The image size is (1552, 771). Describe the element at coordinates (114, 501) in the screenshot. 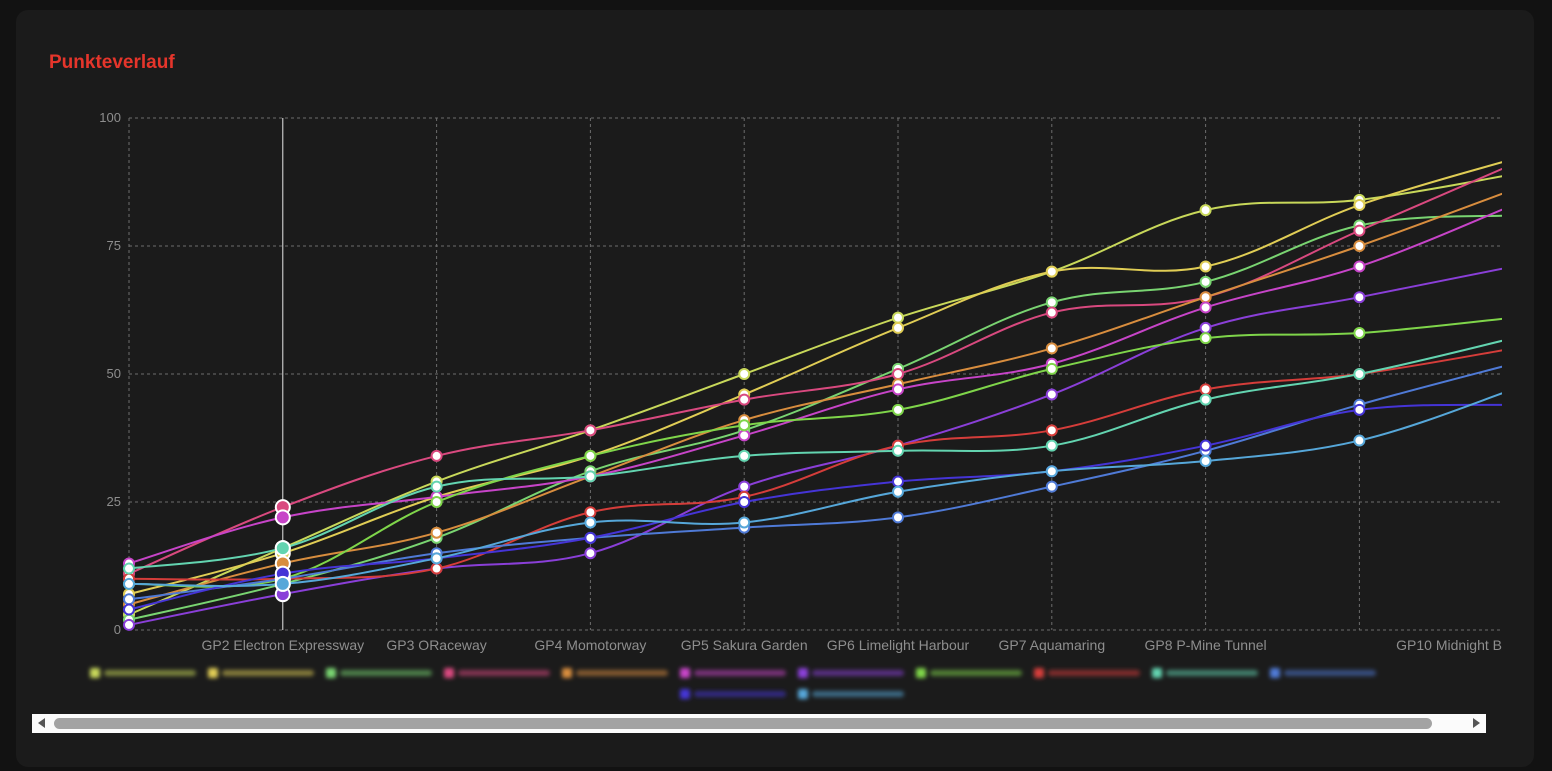

I see `y-tick-label: 25` at that location.